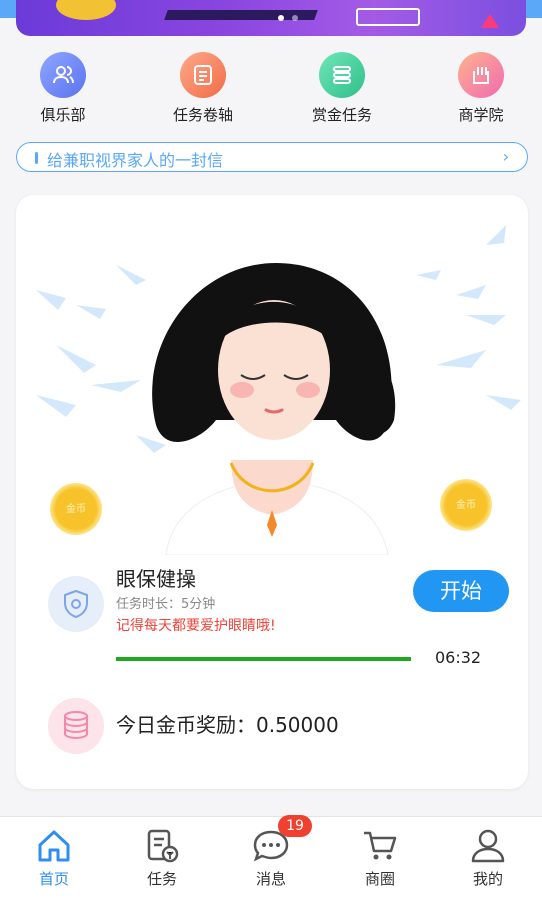  What do you see at coordinates (227, 725) in the screenshot?
I see `reward-label: 今日金币奖励：0.50000` at bounding box center [227, 725].